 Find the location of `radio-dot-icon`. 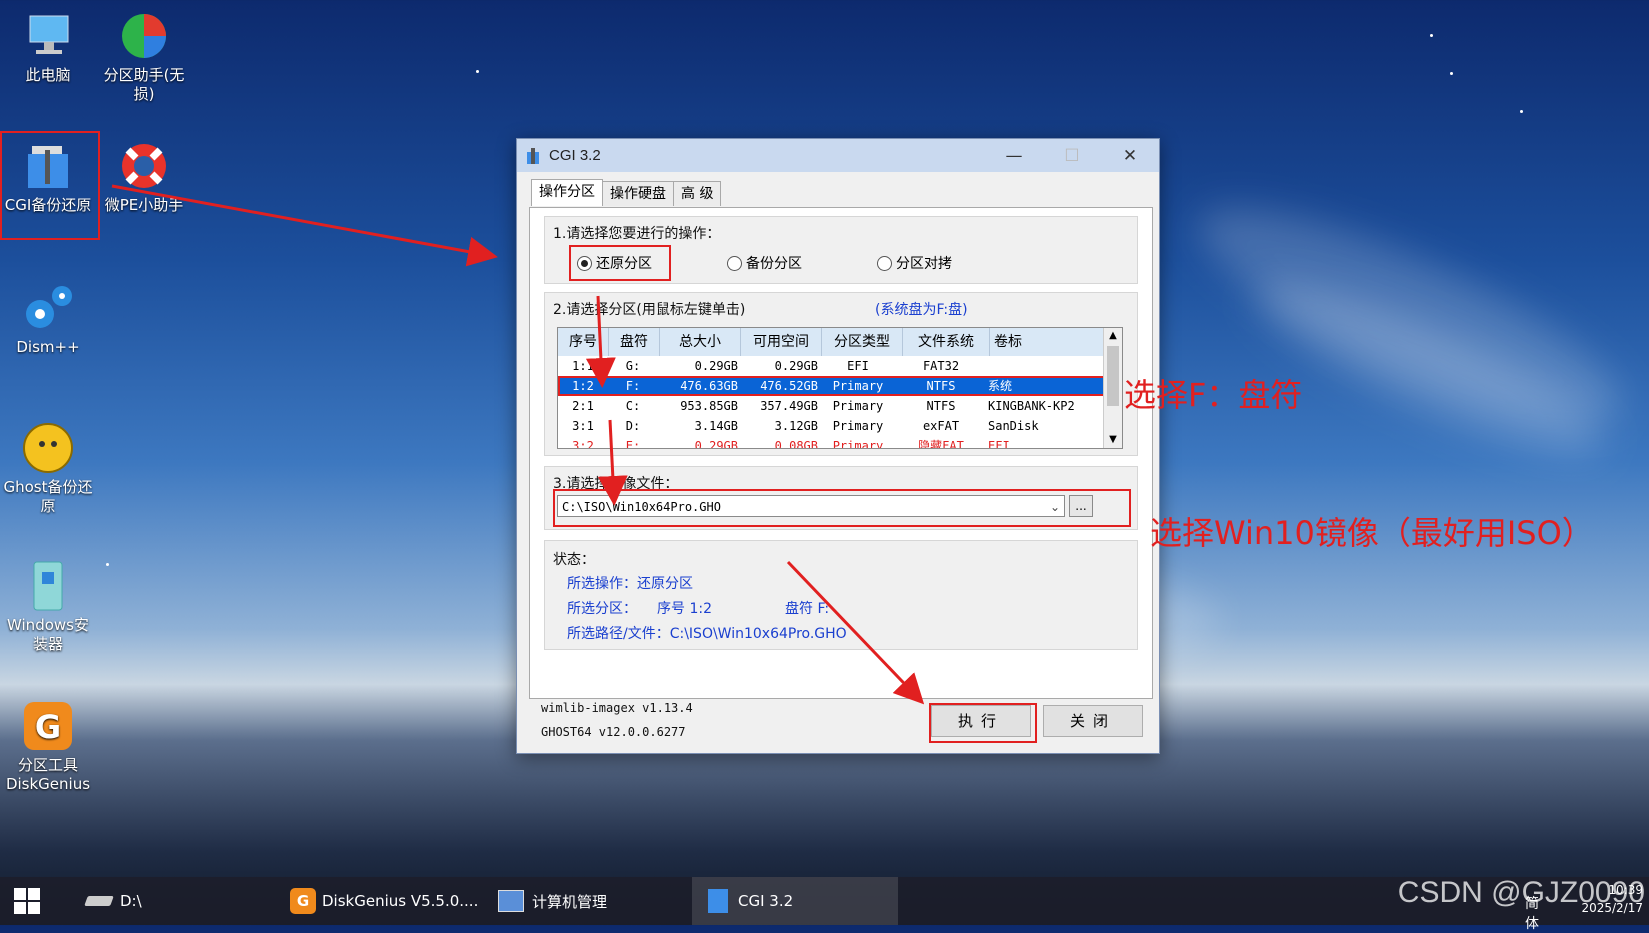

radio-dot-icon is located at coordinates (884, 263).